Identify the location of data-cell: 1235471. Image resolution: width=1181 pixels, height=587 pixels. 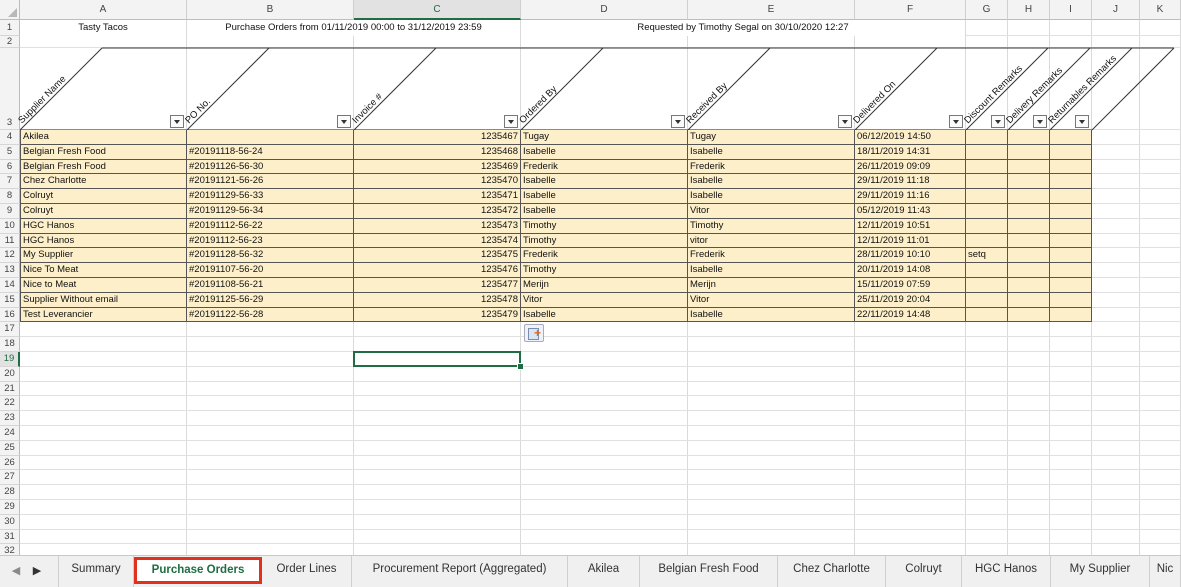
(437, 196).